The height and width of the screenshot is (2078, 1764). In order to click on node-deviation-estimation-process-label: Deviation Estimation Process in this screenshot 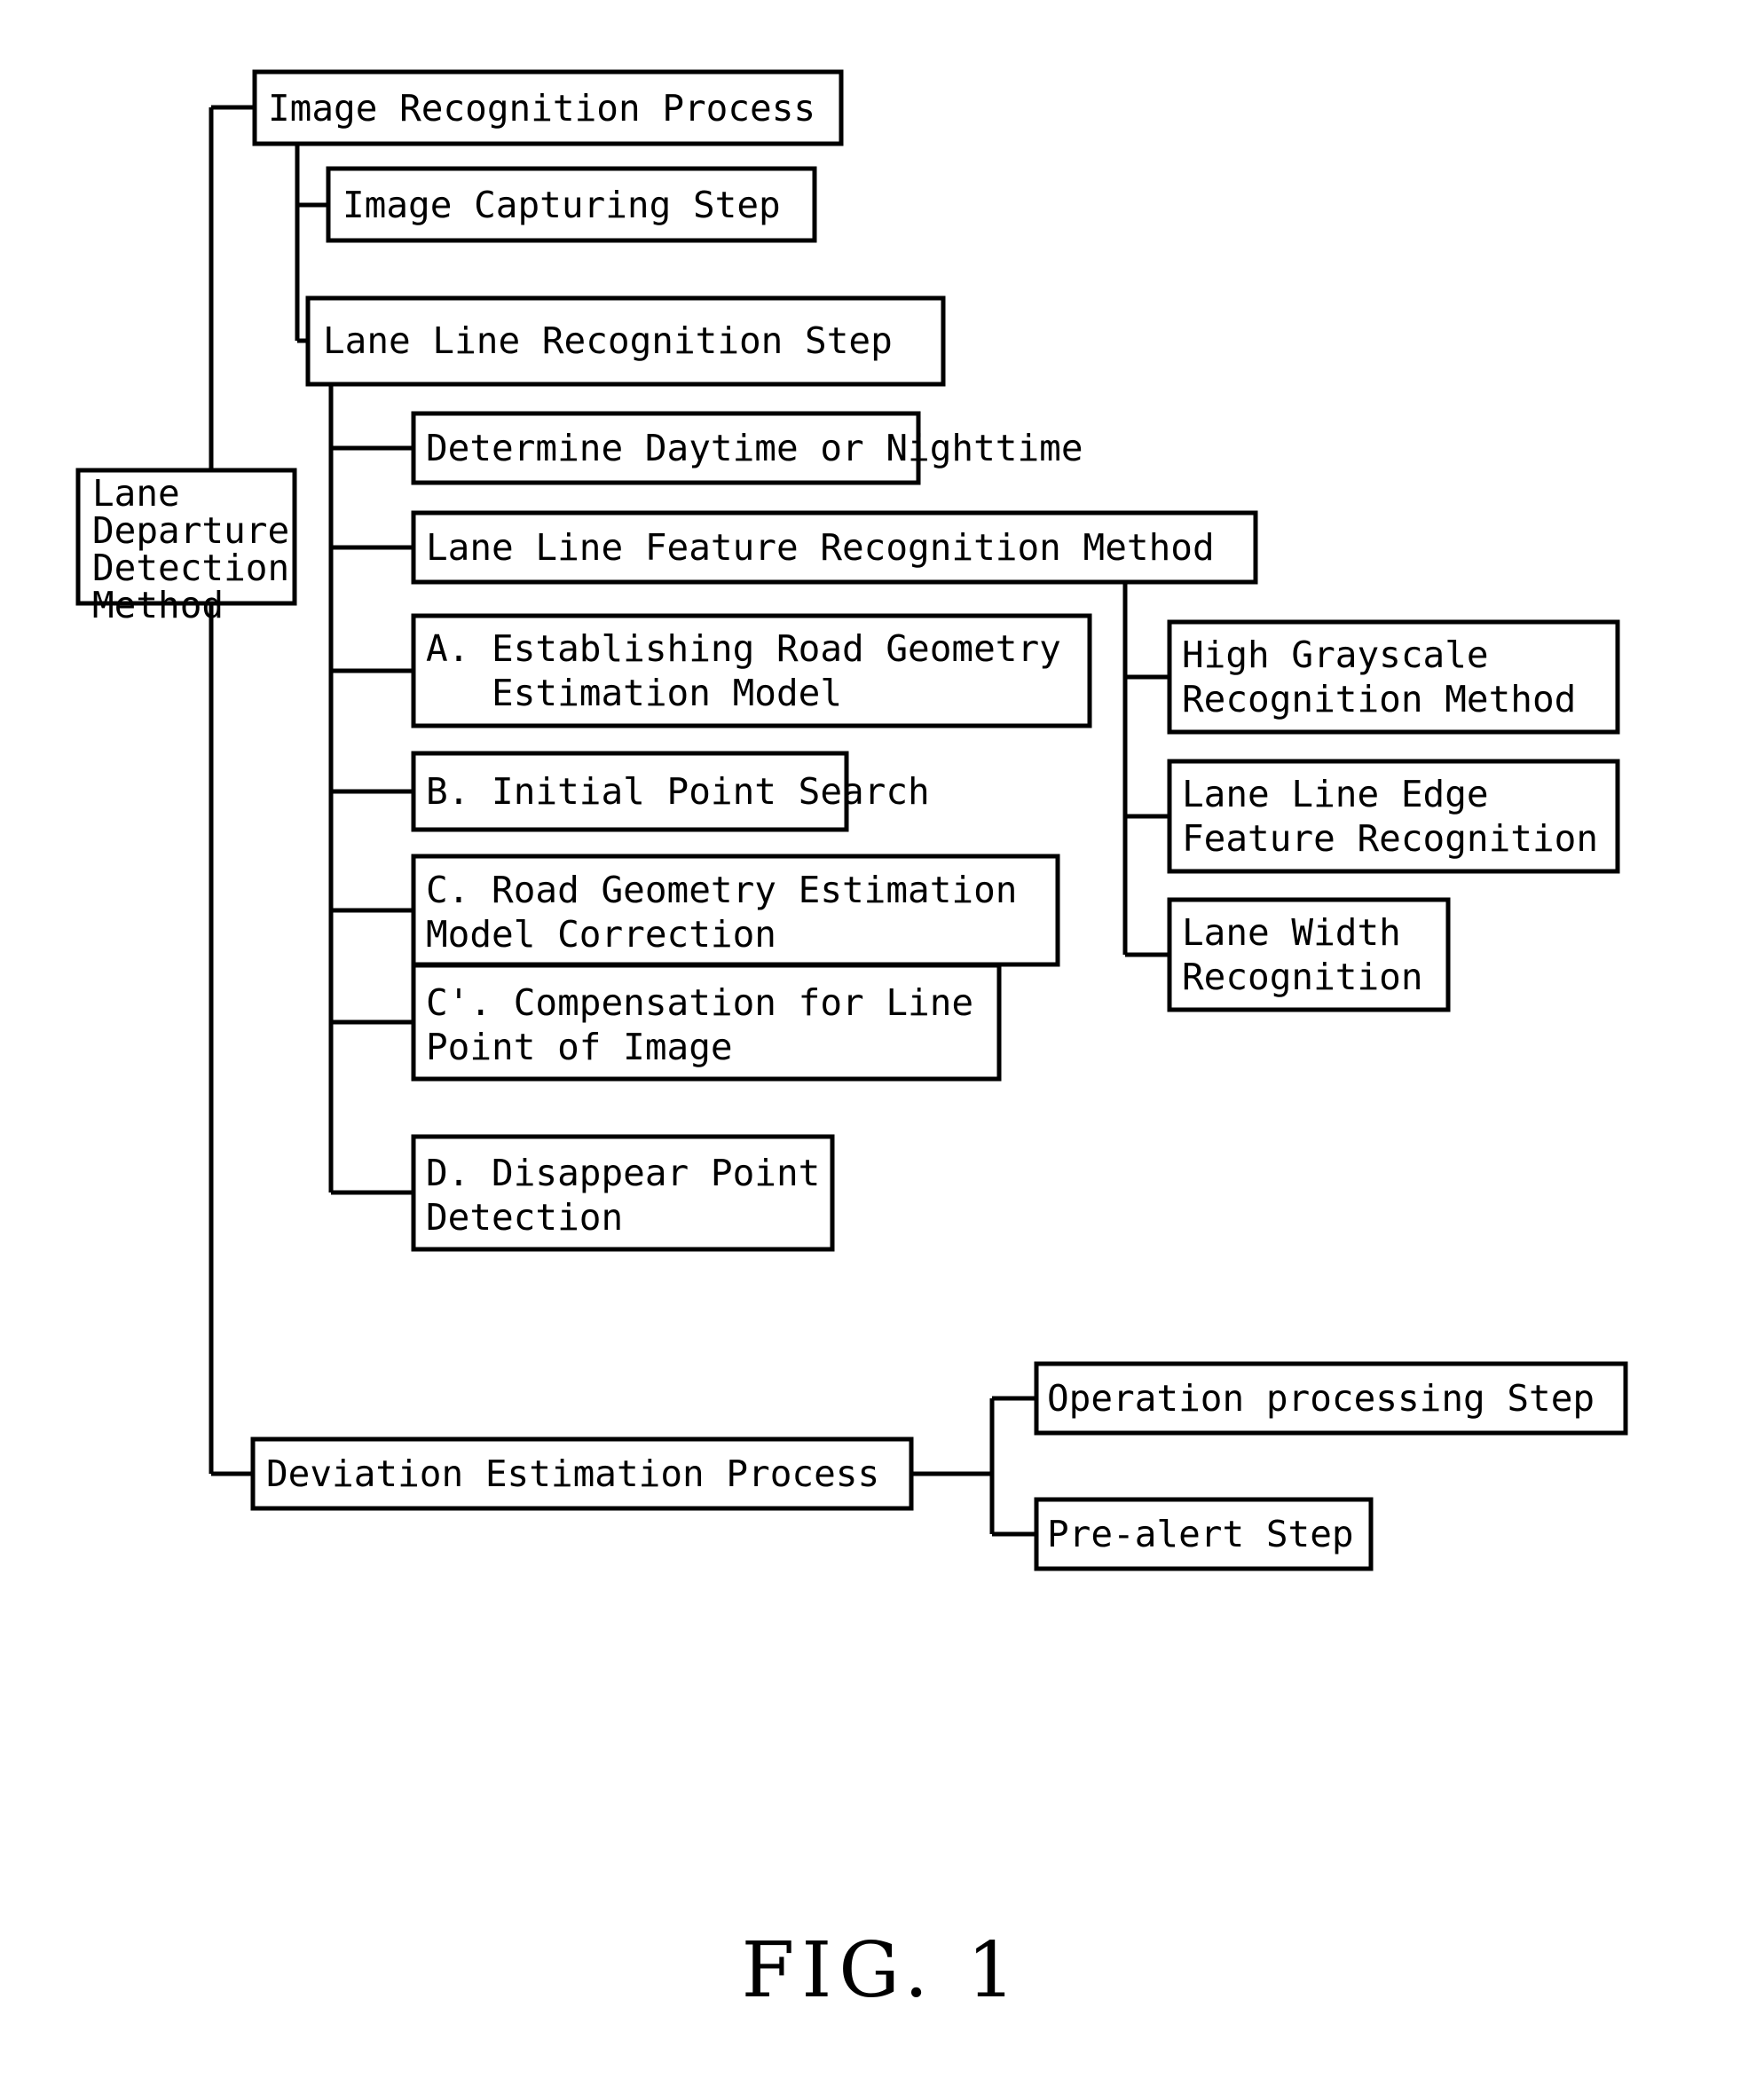, I will do `click(649, 1473)`.